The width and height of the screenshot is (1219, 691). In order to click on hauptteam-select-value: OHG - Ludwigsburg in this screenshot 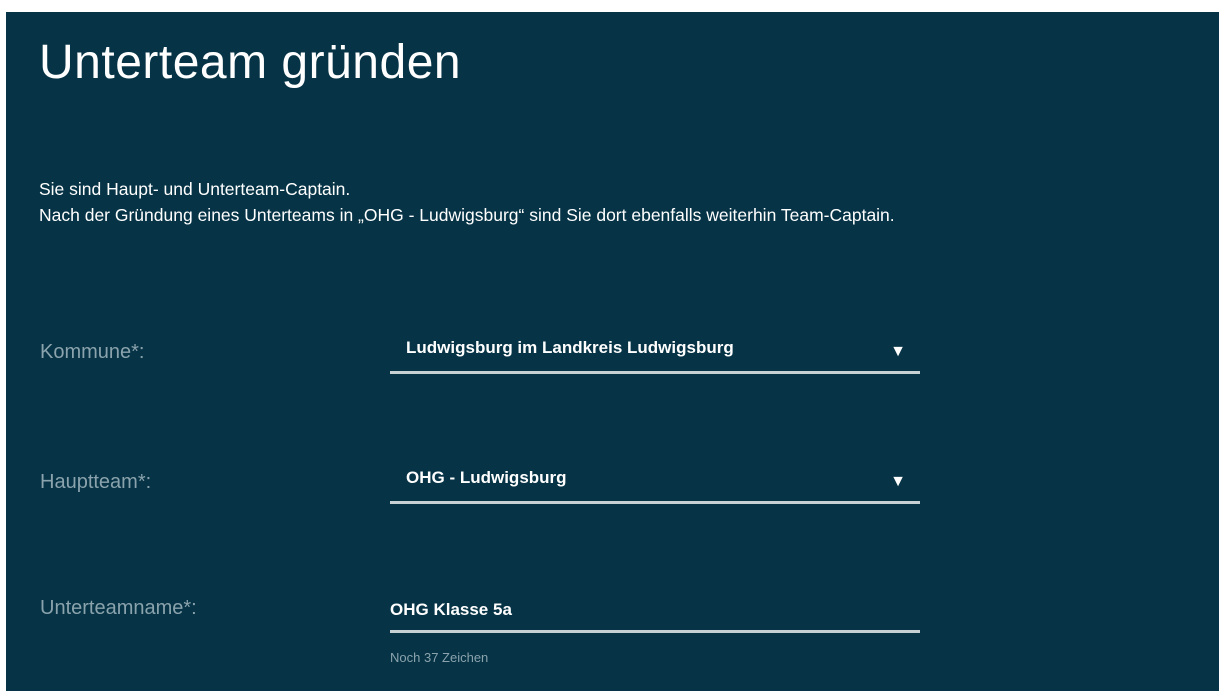, I will do `click(486, 477)`.